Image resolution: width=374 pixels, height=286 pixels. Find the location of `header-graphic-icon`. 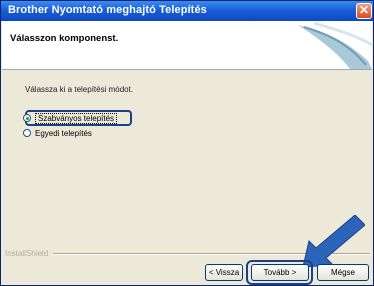

header-graphic-icon is located at coordinates (331, 45).